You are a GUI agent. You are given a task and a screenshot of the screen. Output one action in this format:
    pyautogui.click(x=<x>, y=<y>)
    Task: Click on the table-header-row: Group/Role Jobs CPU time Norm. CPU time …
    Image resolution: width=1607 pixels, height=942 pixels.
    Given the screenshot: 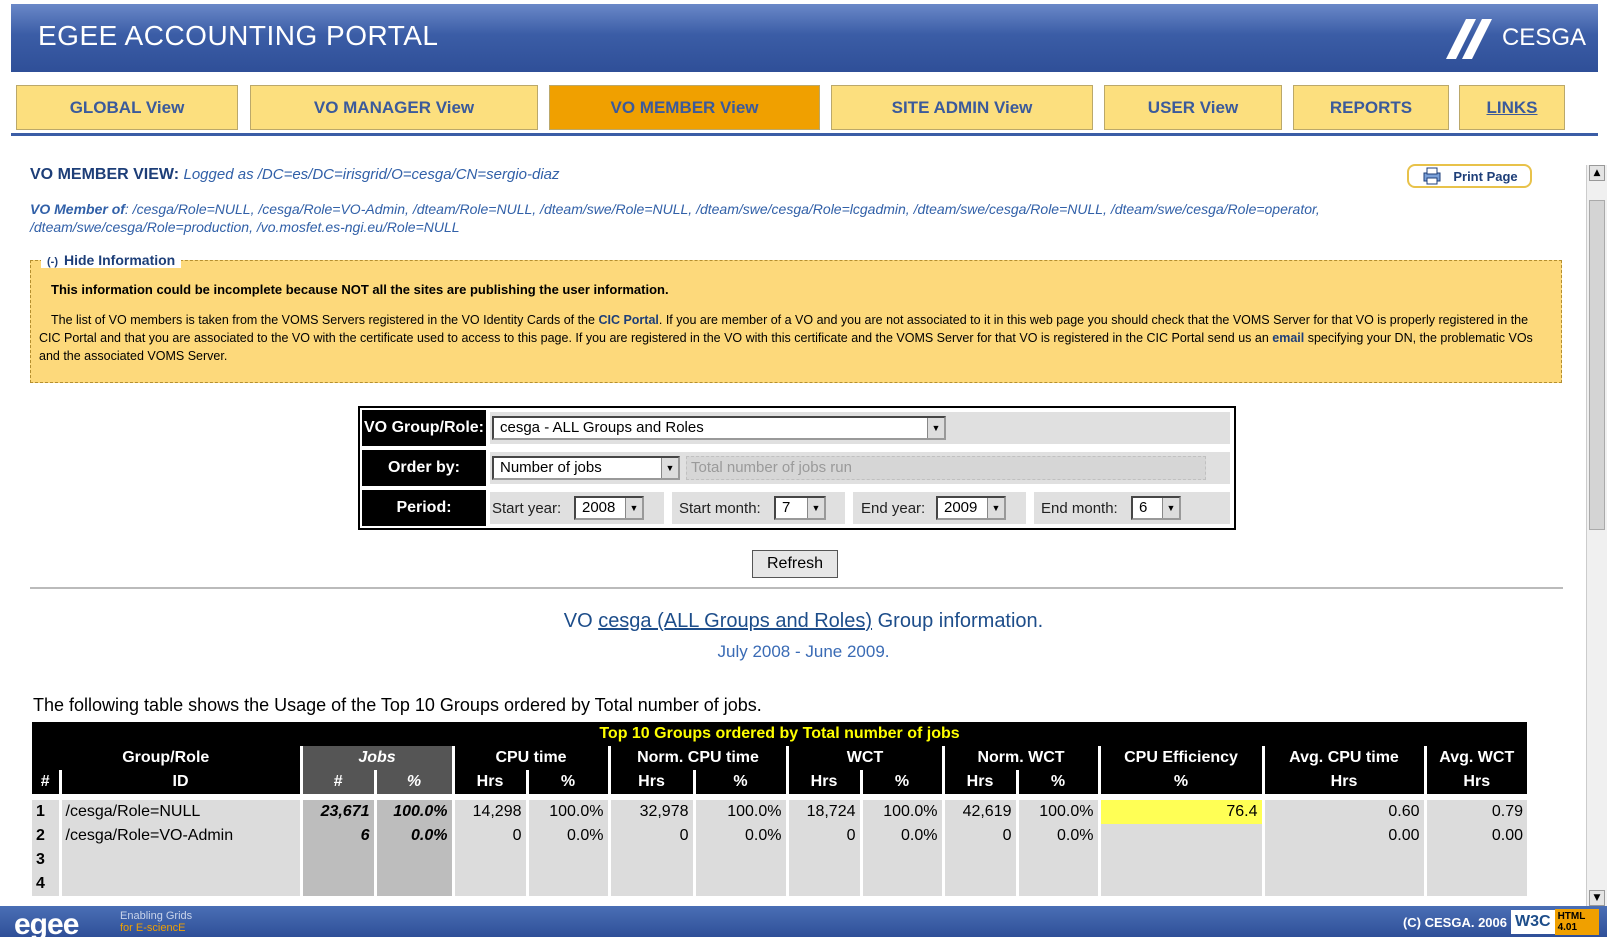 What is the action you would take?
    pyautogui.click(x=779, y=758)
    